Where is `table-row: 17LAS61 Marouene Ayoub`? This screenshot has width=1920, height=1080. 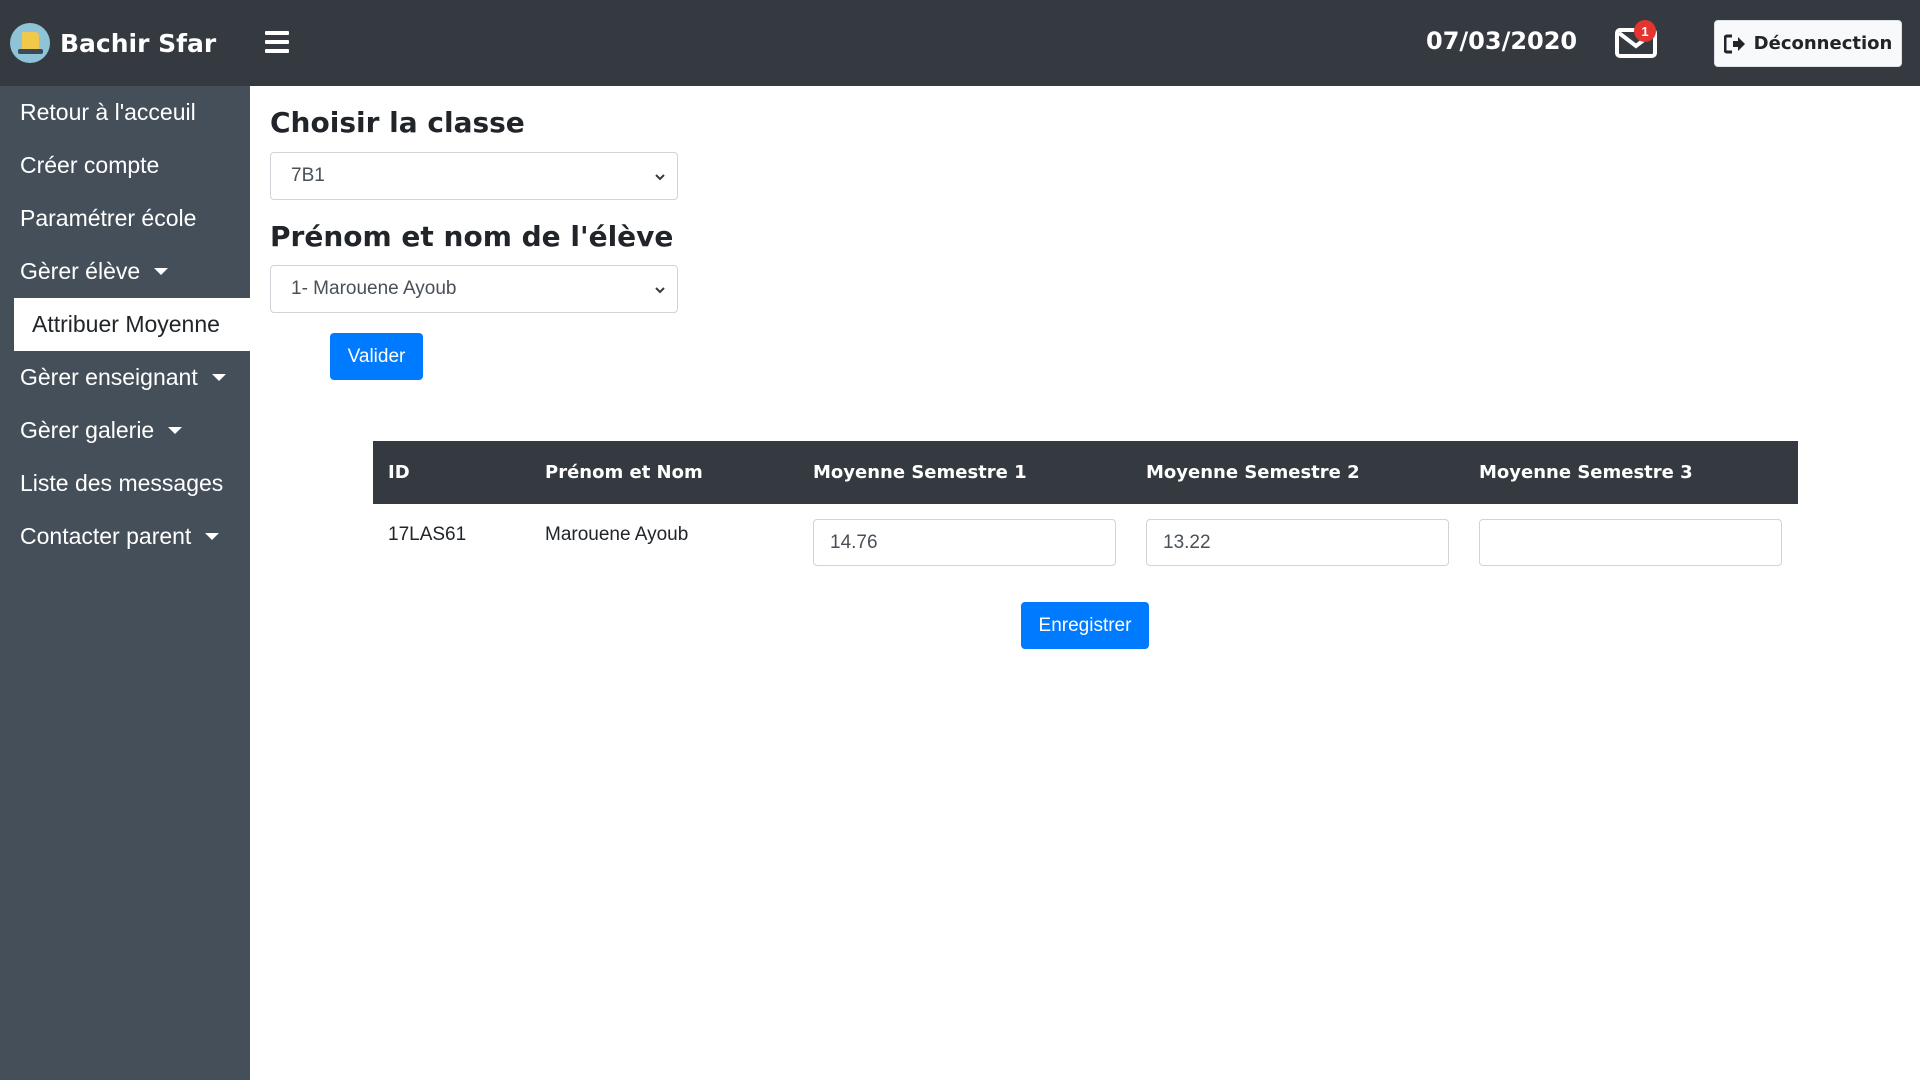
table-row: 17LAS61 Marouene Ayoub is located at coordinates (1085, 542).